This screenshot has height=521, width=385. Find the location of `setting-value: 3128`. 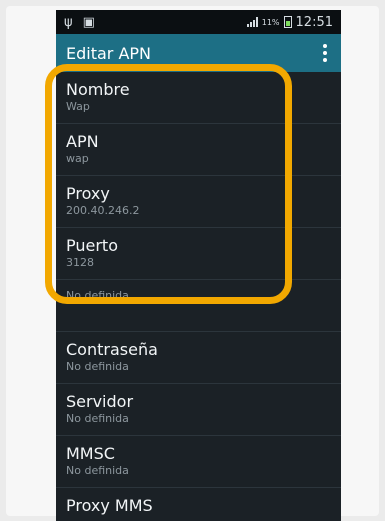

setting-value: 3128 is located at coordinates (80, 262).